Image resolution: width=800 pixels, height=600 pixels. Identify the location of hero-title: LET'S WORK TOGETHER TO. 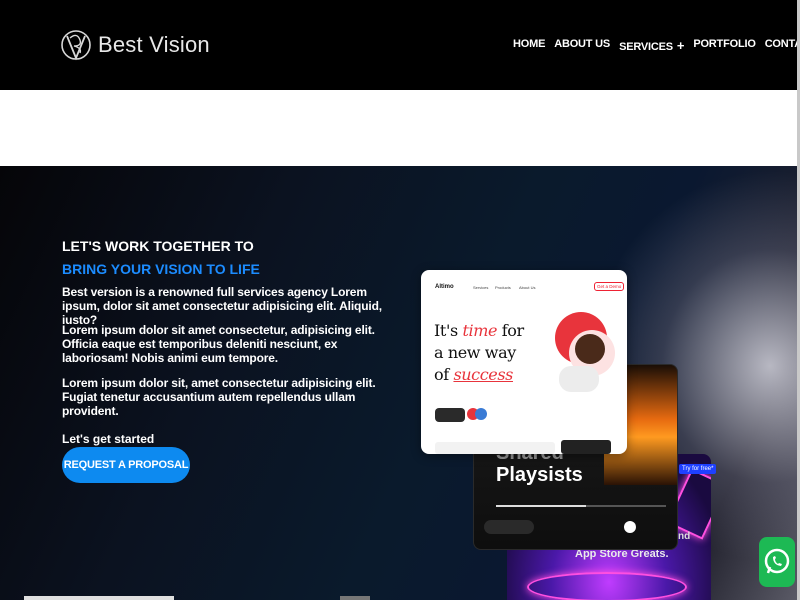
(158, 246).